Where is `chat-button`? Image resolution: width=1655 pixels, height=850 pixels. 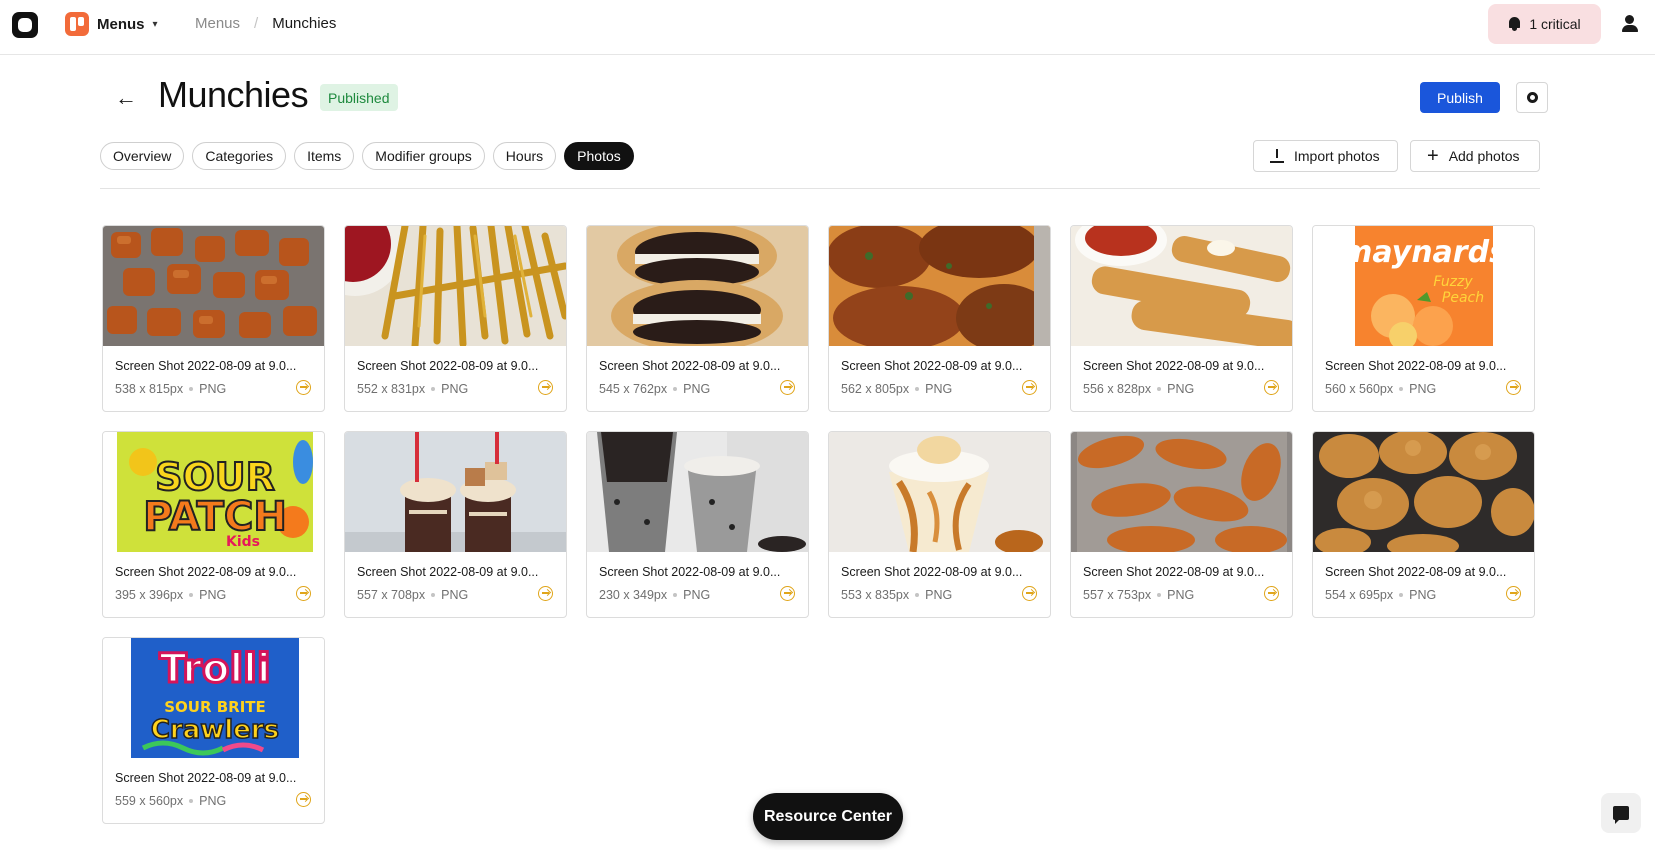
chat-button is located at coordinates (1621, 813).